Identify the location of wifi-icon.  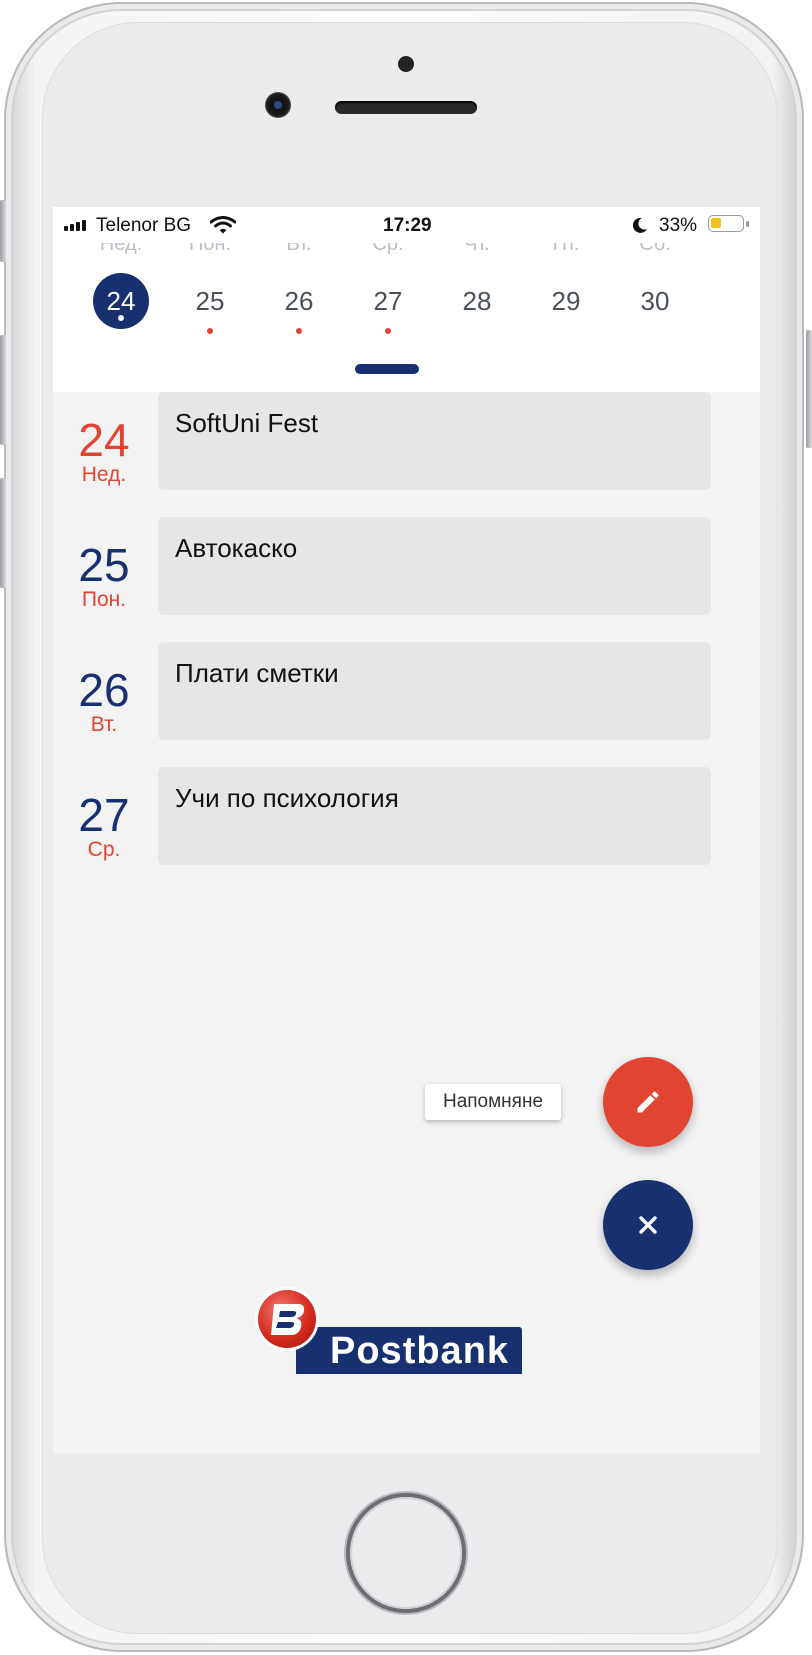
(223, 225).